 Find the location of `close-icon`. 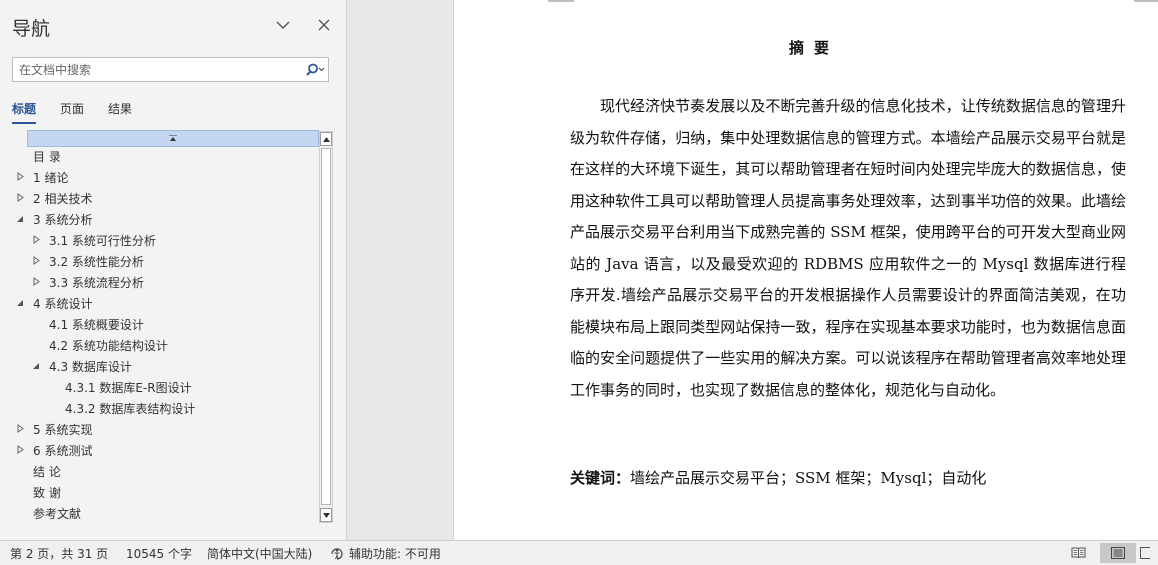

close-icon is located at coordinates (324, 25).